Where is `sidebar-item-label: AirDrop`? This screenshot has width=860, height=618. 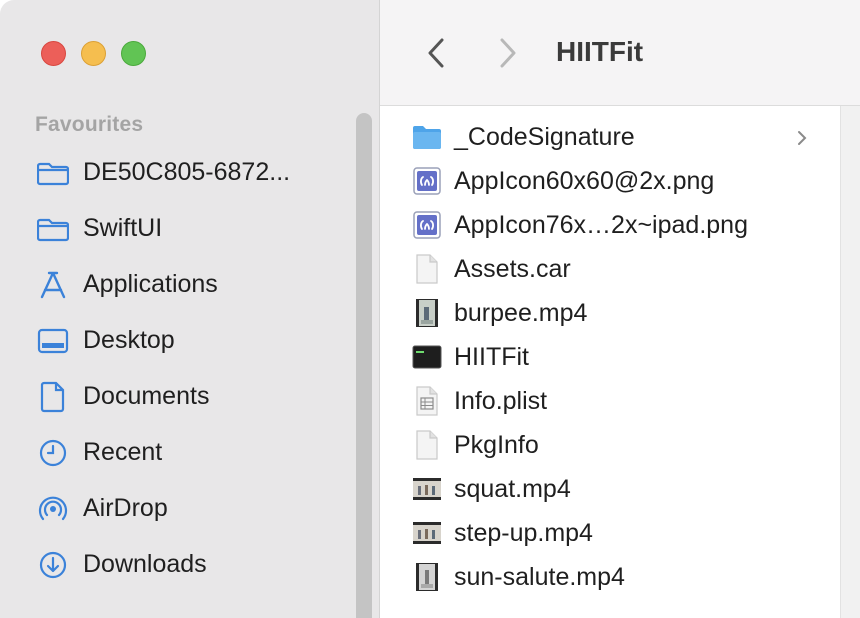
sidebar-item-label: AirDrop is located at coordinates (125, 508).